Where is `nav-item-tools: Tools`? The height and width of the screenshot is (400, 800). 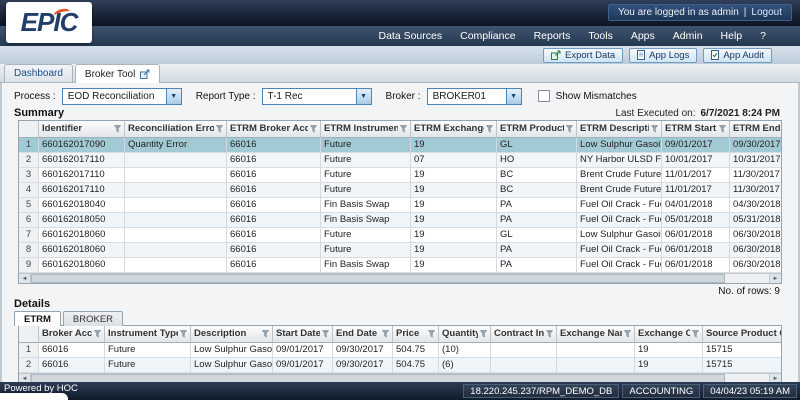
nav-item-tools: Tools is located at coordinates (600, 36).